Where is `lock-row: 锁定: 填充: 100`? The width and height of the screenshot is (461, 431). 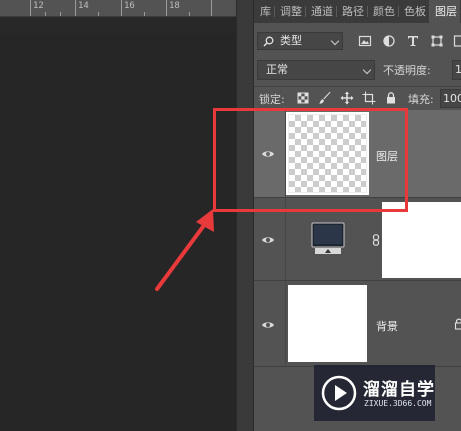
lock-row: 锁定: 填充: 100 is located at coordinates (357, 97).